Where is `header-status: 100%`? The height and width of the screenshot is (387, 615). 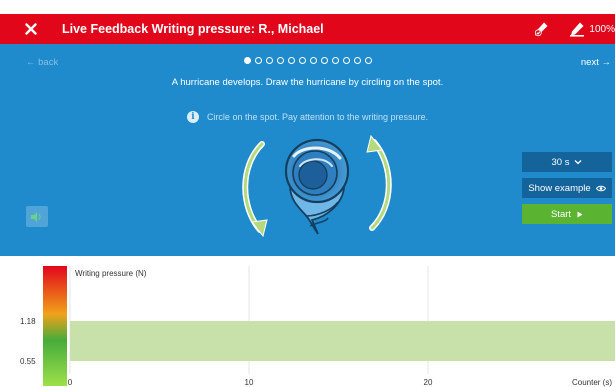 header-status: 100% is located at coordinates (572, 29).